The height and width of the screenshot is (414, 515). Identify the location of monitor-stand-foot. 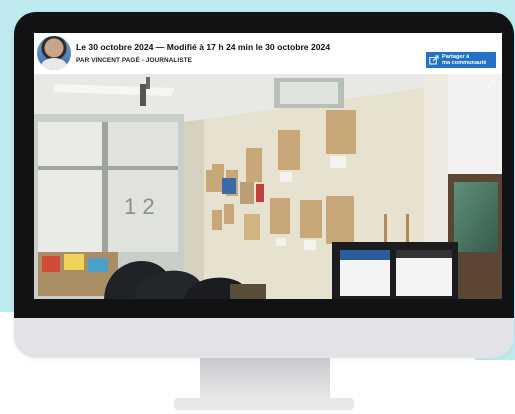
(264, 404).